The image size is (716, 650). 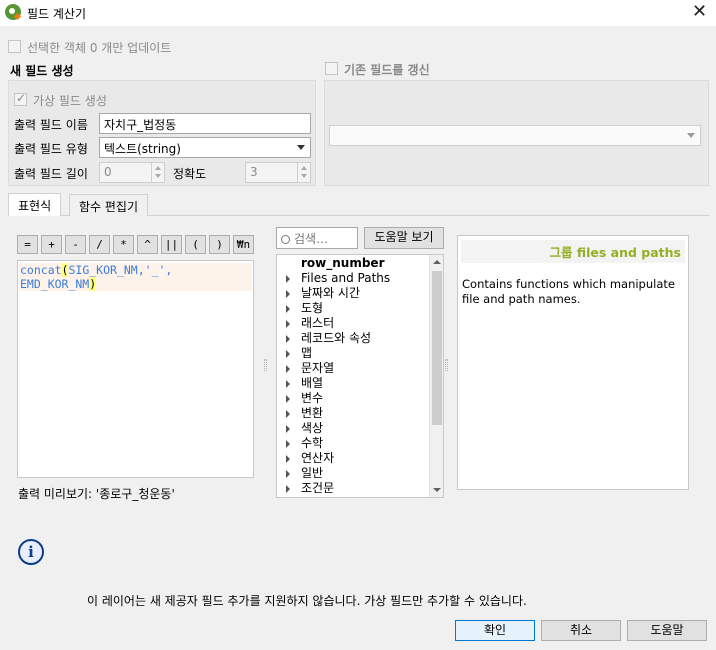 What do you see at coordinates (346, 278) in the screenshot?
I see `tree-item-label: Files and Paths` at bounding box center [346, 278].